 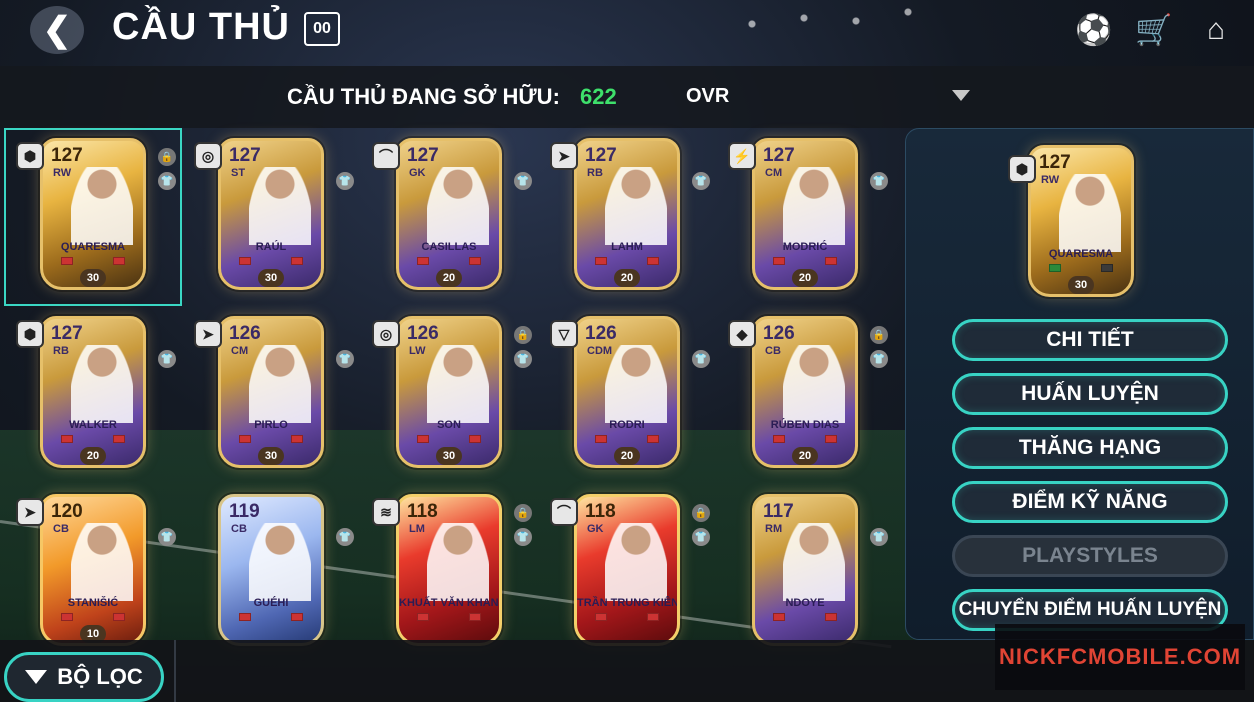 I want to click on owned-count: 622, so click(x=598, y=96).